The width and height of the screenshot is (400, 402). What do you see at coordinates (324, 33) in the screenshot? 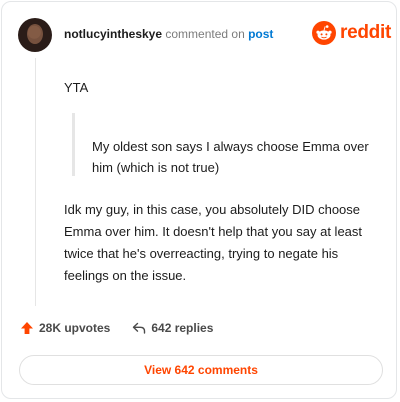
I see `reddit-snoo-icon` at bounding box center [324, 33].